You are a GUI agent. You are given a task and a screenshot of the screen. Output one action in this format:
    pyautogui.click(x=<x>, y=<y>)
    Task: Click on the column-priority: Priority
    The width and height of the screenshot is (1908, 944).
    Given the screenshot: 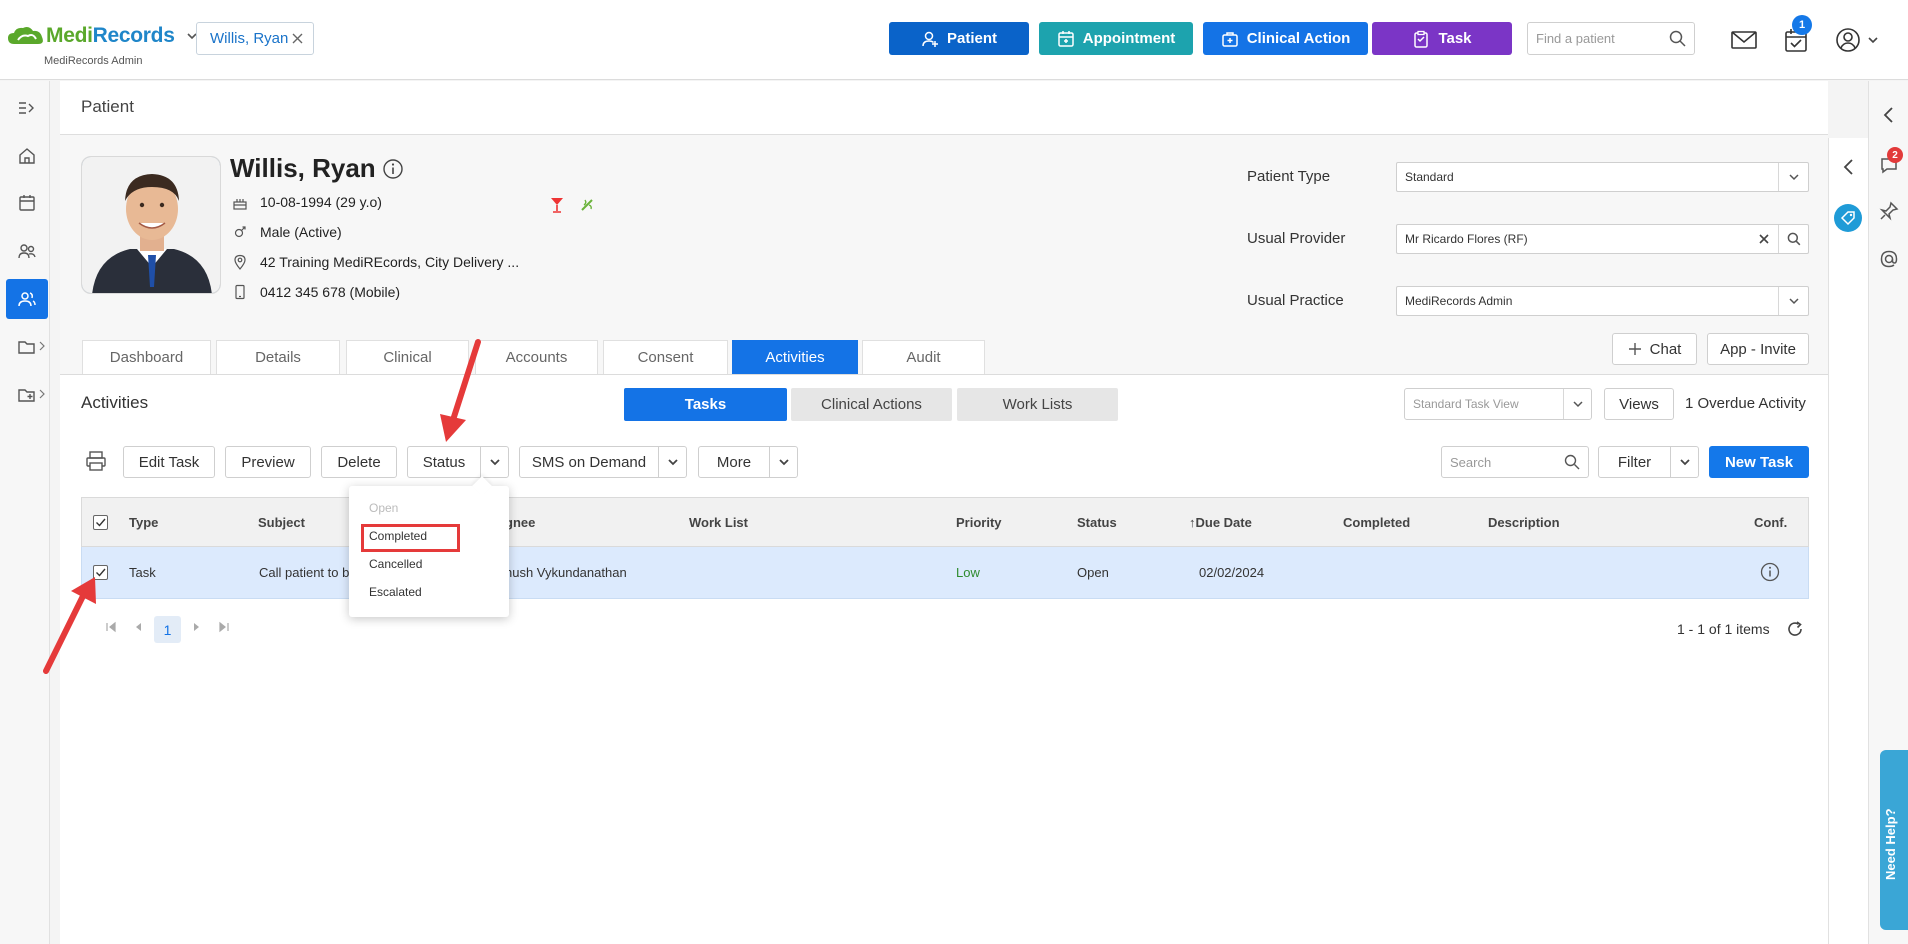 What is the action you would take?
    pyautogui.click(x=979, y=522)
    